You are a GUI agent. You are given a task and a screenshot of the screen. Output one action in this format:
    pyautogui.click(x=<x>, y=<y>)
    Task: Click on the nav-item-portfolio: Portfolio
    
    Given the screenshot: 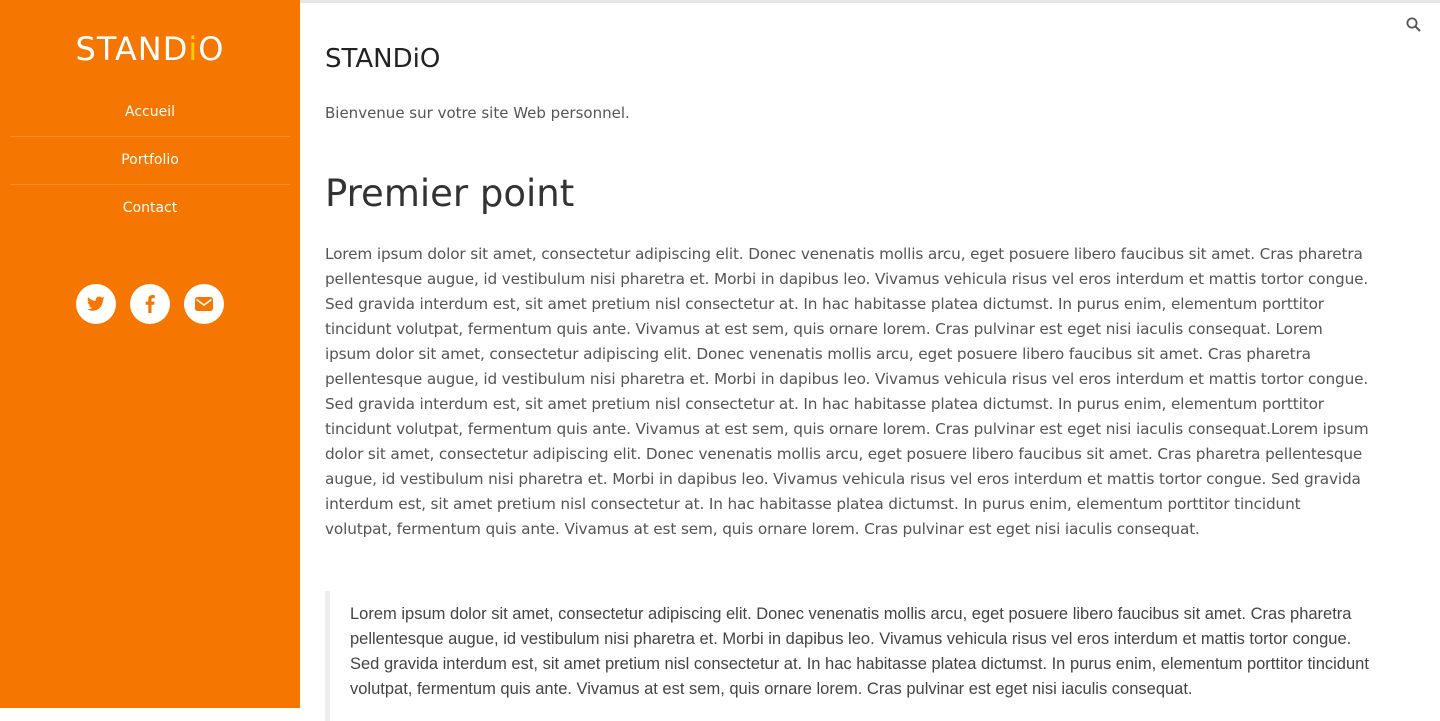 What is the action you would take?
    pyautogui.click(x=150, y=161)
    